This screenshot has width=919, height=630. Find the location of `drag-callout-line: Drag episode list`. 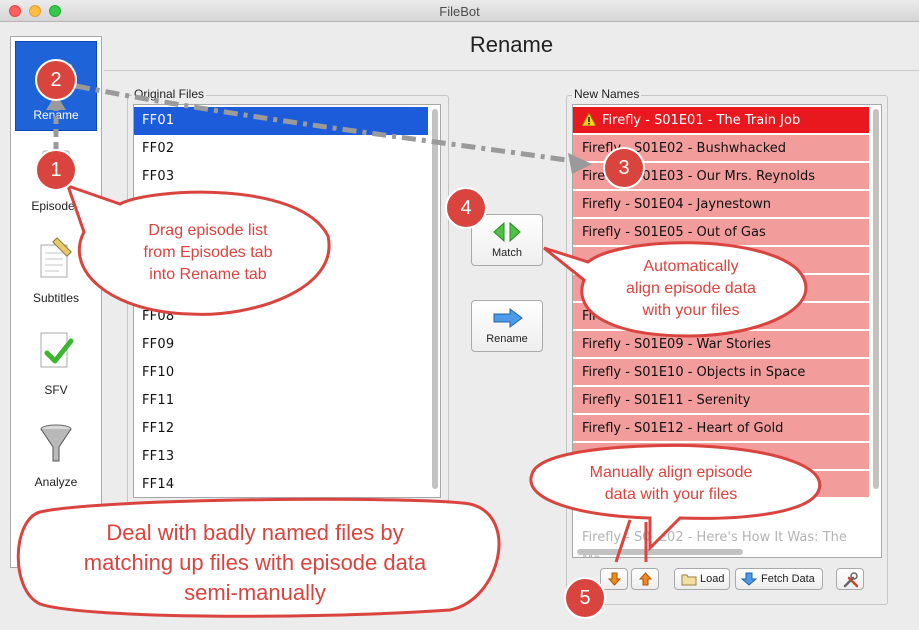

drag-callout-line: Drag episode list is located at coordinates (208, 230).